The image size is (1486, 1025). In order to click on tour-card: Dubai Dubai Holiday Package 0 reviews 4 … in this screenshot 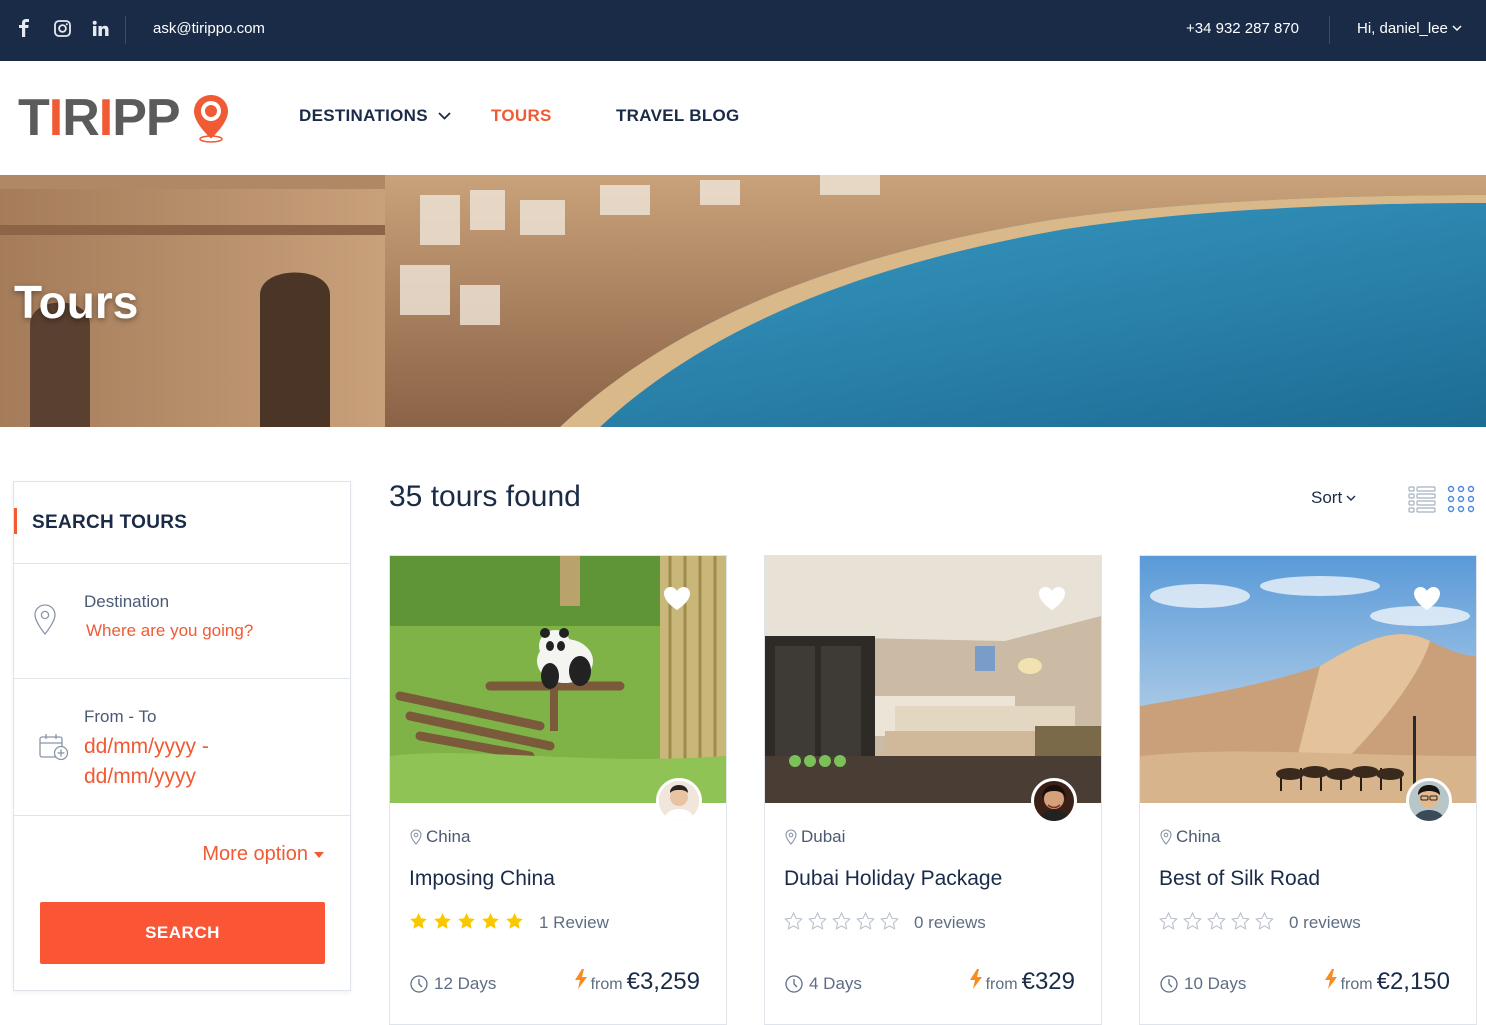, I will do `click(933, 790)`.